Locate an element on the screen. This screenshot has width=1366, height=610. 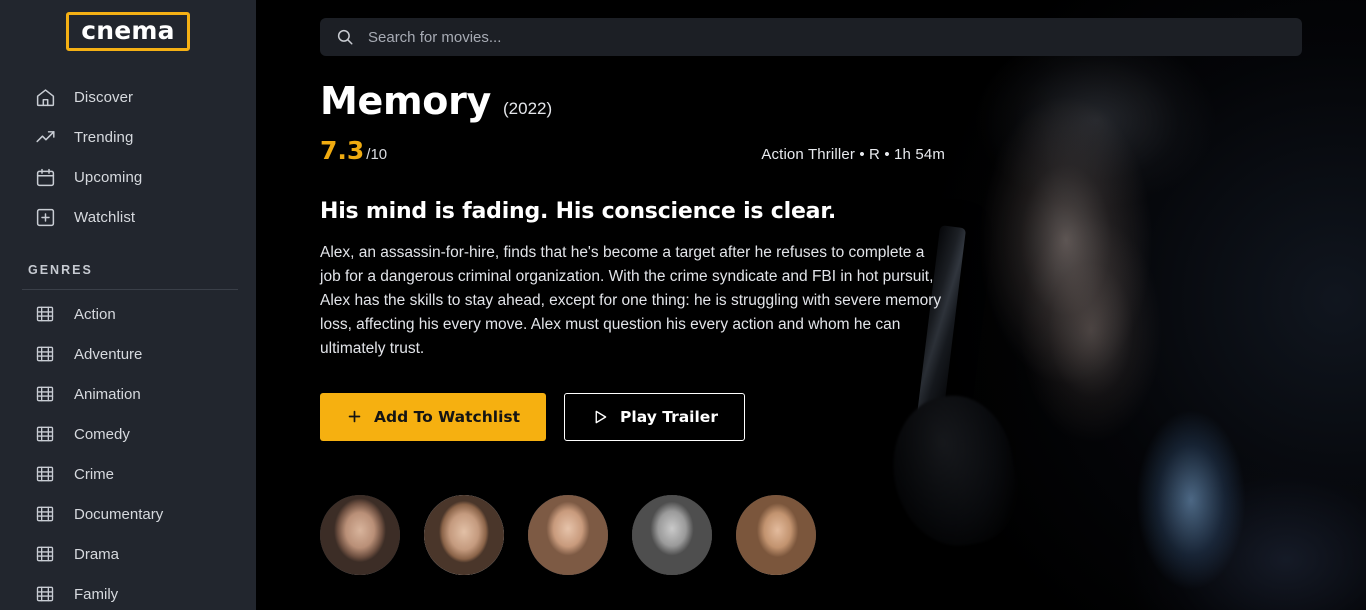
plus-icon is located at coordinates (354, 416).